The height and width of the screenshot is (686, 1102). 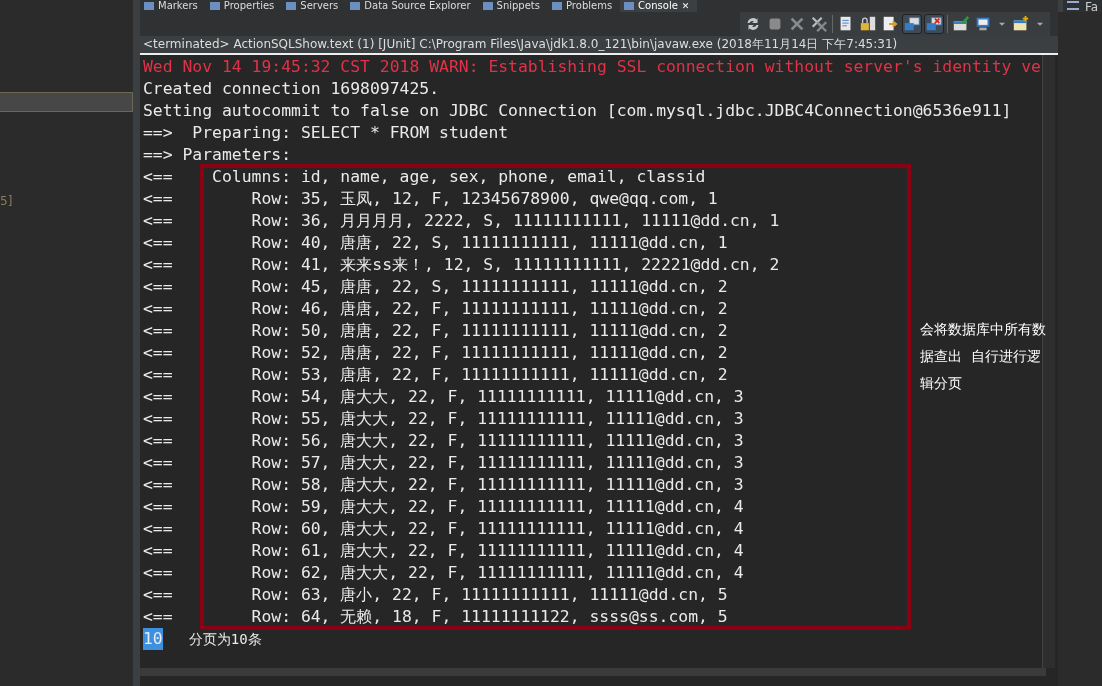 What do you see at coordinates (430, 199) in the screenshot?
I see `console-line: <== Row: 35, 玉凤, 12, F, 12345678900, qwe@qq.com, 1` at bounding box center [430, 199].